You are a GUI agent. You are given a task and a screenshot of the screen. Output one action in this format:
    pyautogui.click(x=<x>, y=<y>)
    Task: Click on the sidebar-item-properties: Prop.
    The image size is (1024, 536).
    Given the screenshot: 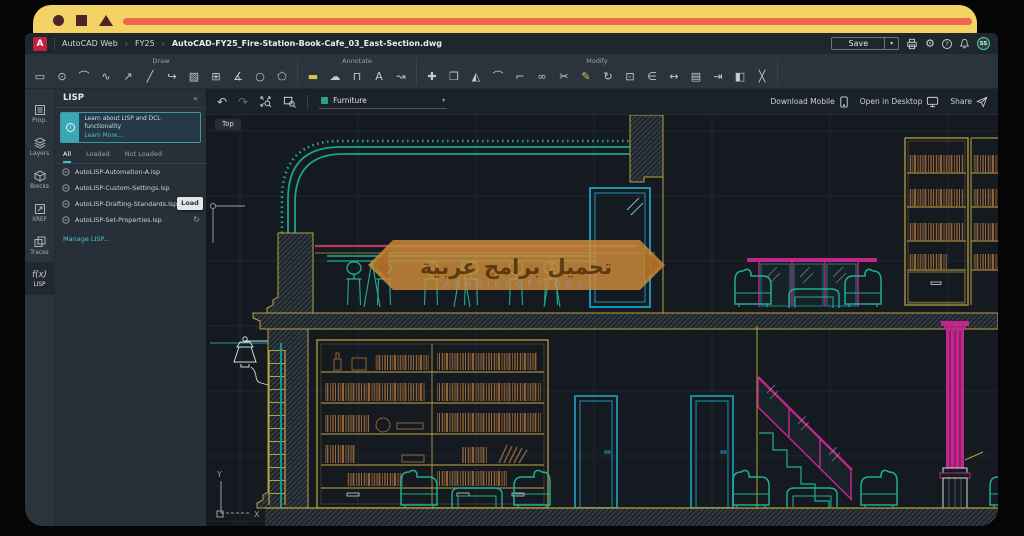 What is the action you would take?
    pyautogui.click(x=40, y=113)
    